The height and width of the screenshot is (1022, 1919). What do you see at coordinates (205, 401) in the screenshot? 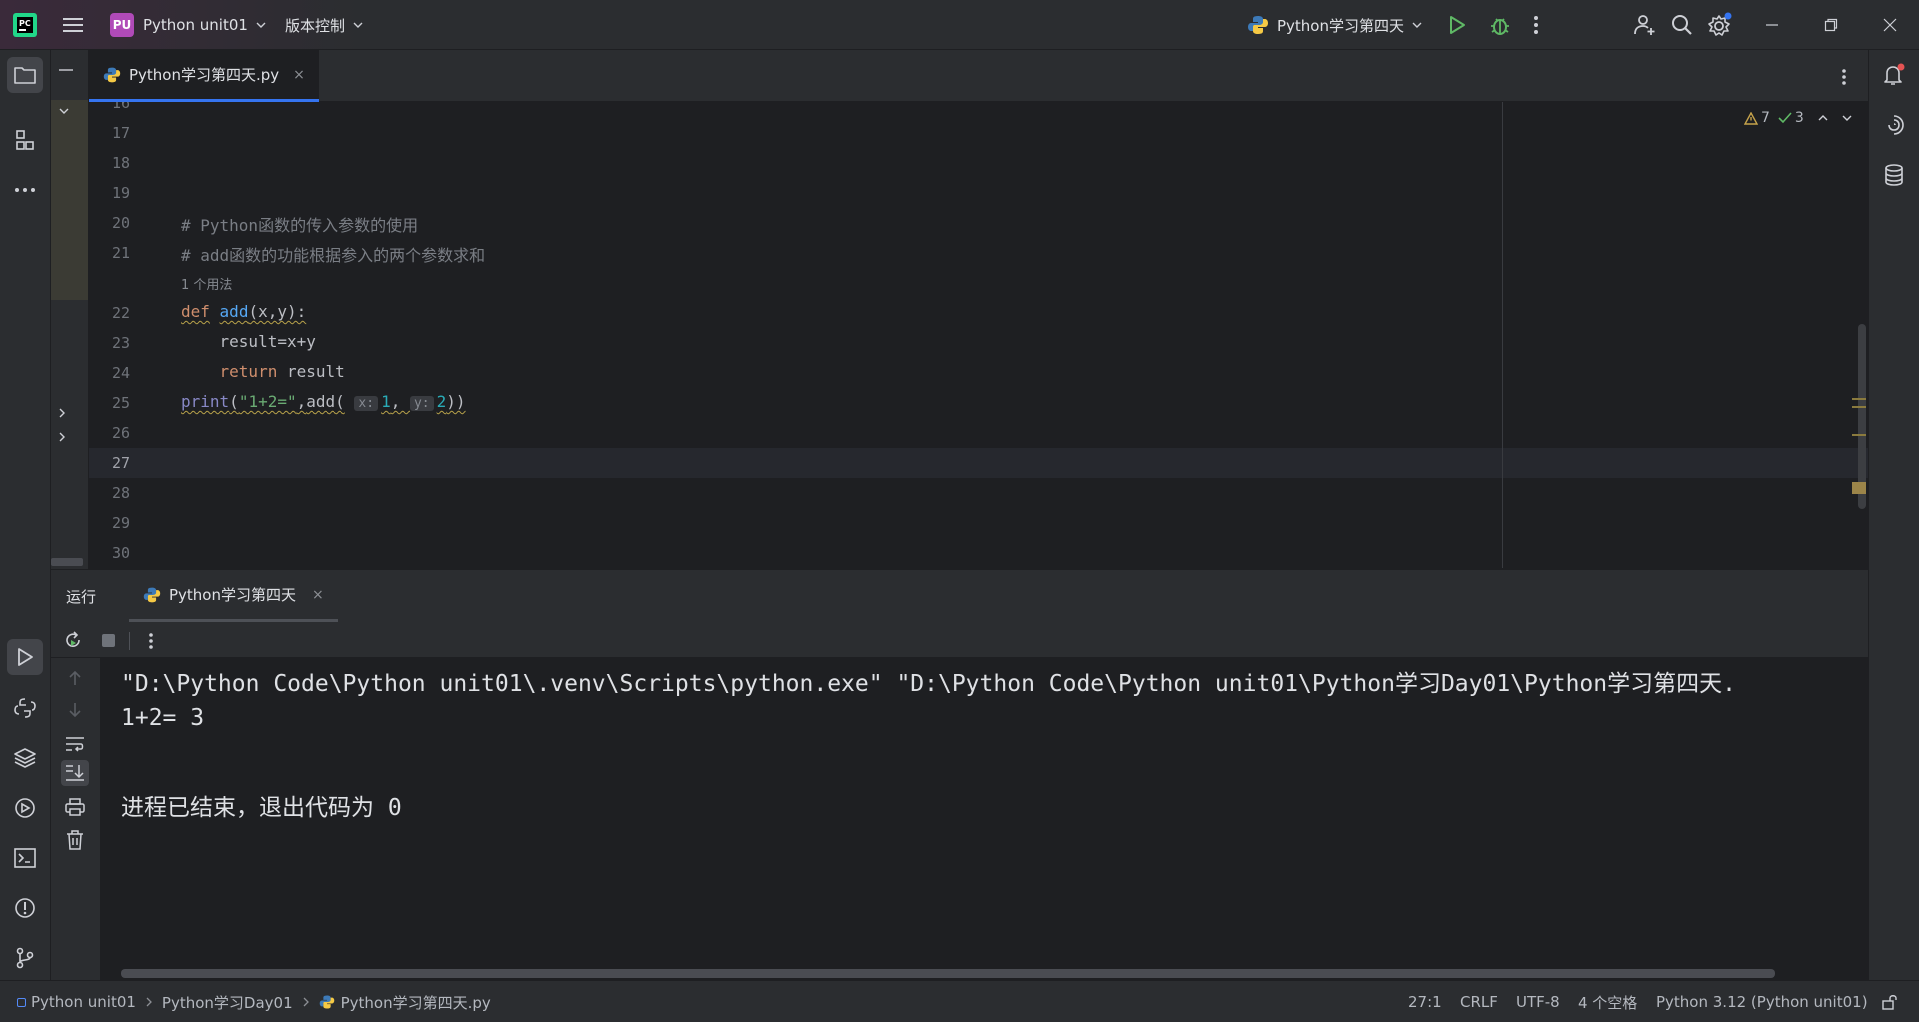
I see `builtin-print: print` at bounding box center [205, 401].